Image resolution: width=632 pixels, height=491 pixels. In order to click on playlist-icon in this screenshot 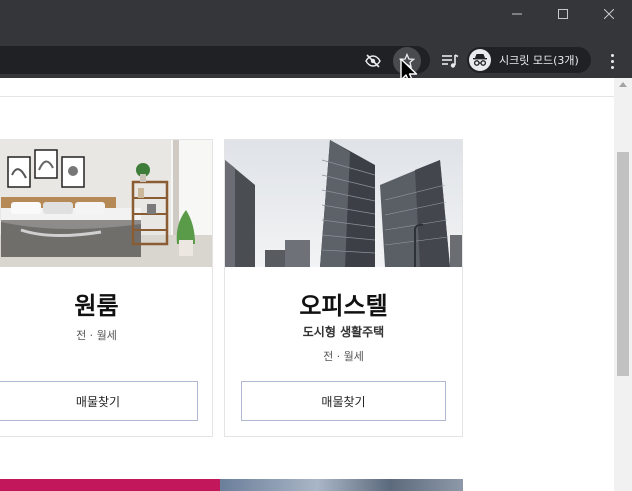, I will do `click(450, 61)`.